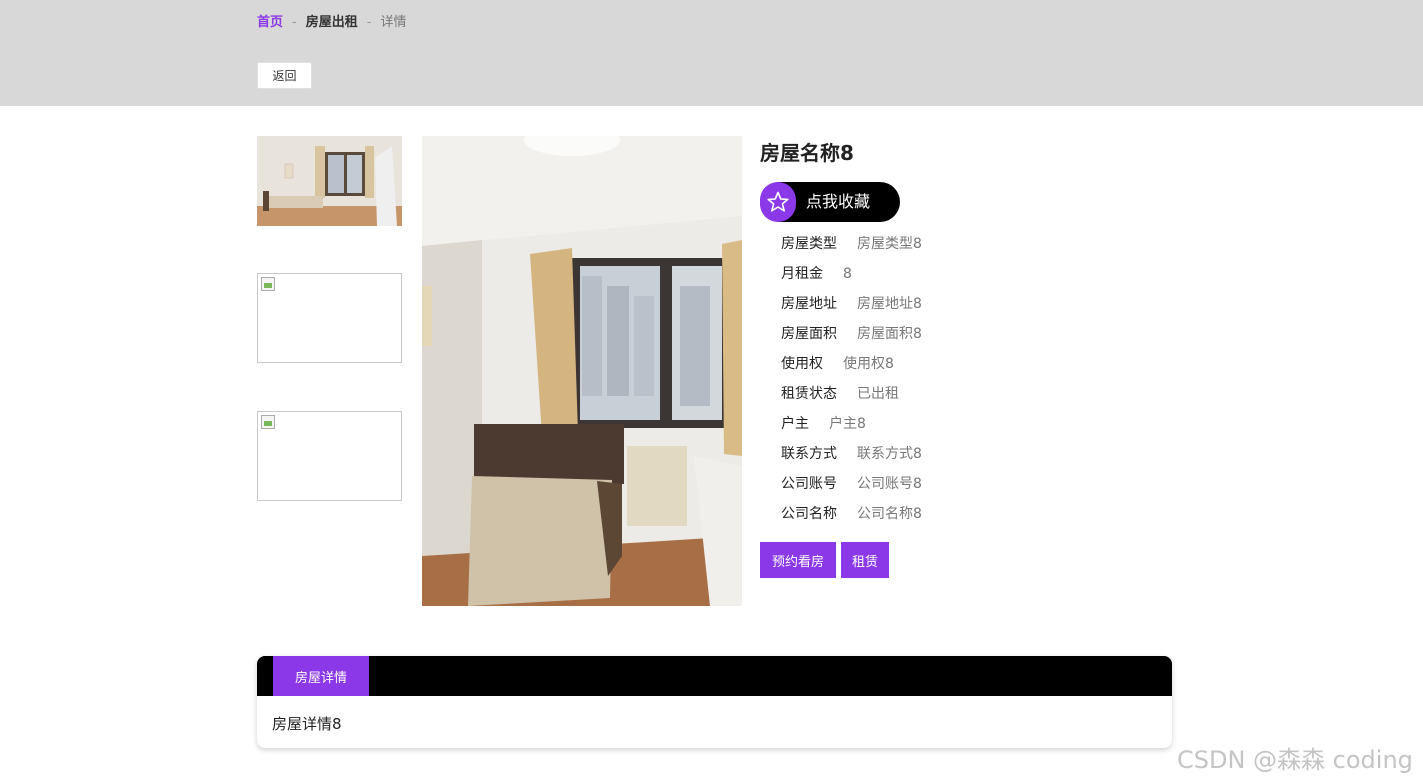  I want to click on info-row-owner: 户主 户主8, so click(851, 429).